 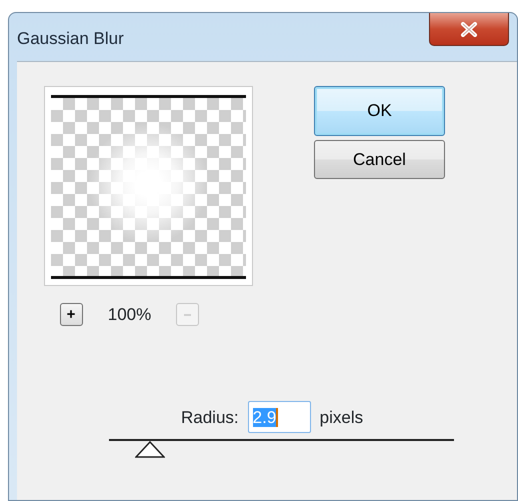 I want to click on zoom-level: 100%, so click(x=130, y=315).